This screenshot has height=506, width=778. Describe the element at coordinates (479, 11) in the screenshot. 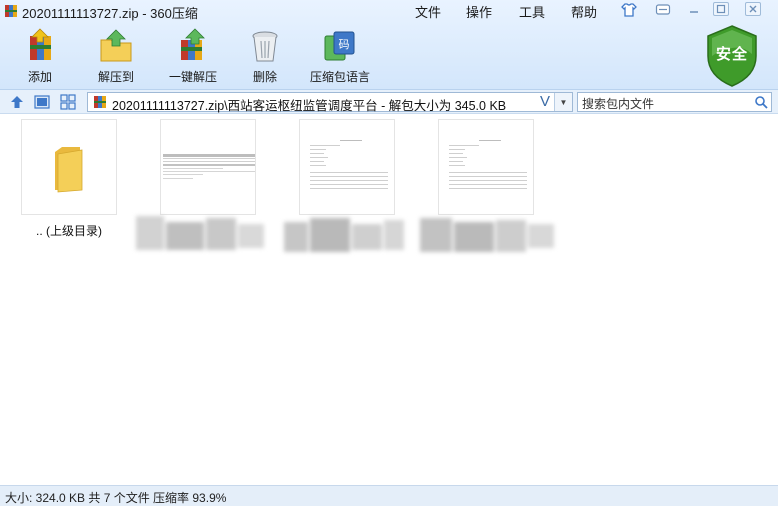

I see `menu-operation: 操作` at that location.